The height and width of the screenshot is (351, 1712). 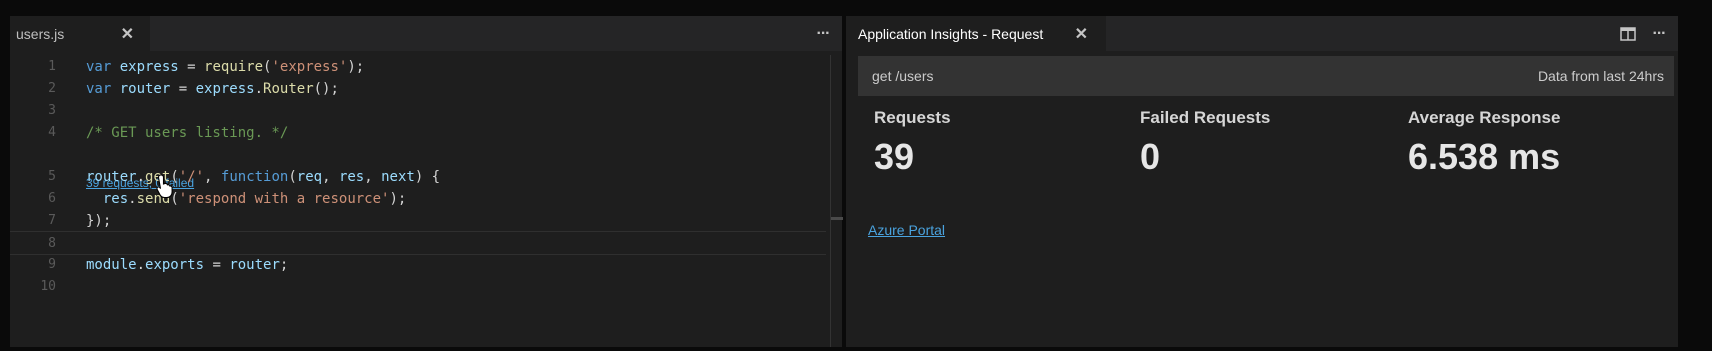 What do you see at coordinates (418, 243) in the screenshot?
I see `current-line: 8` at bounding box center [418, 243].